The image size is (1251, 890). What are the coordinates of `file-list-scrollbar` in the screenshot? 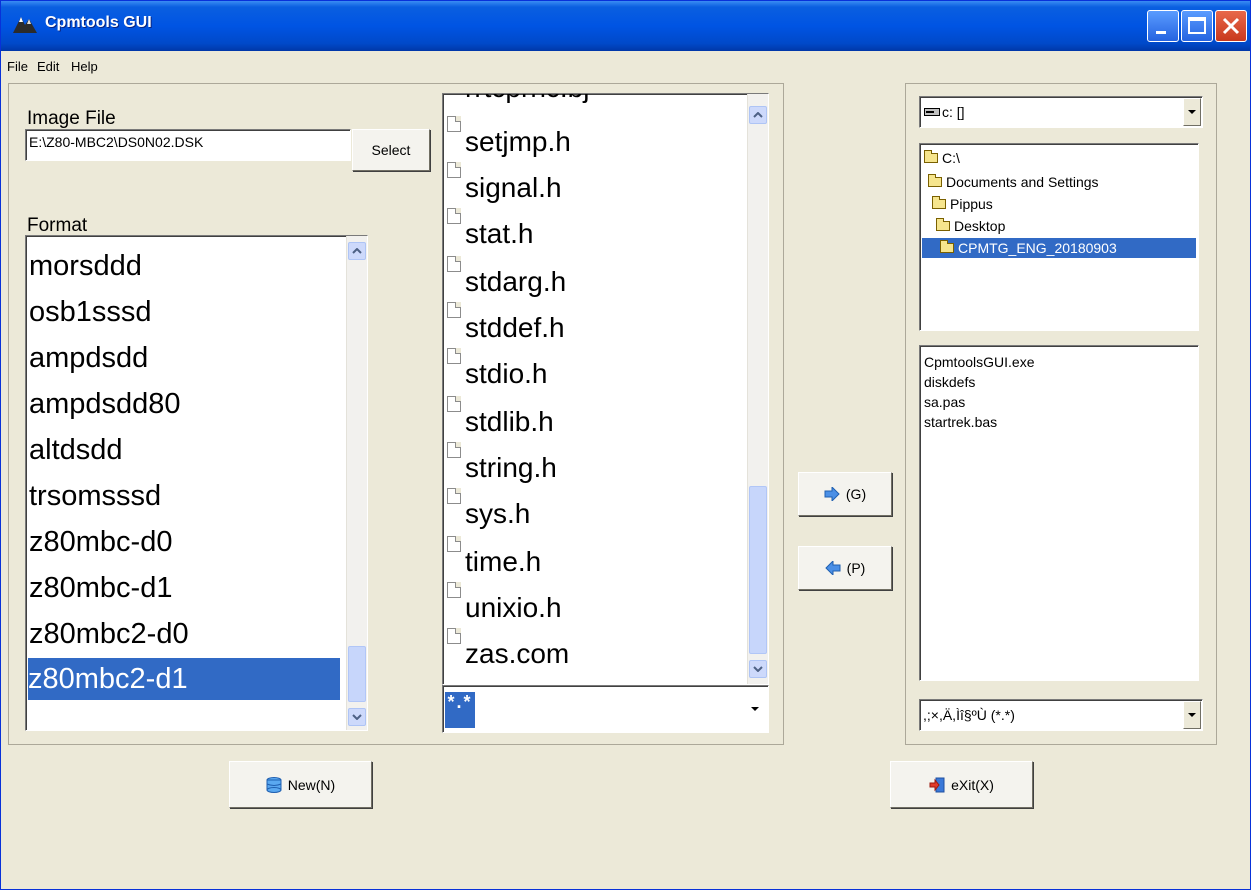 It's located at (757, 389).